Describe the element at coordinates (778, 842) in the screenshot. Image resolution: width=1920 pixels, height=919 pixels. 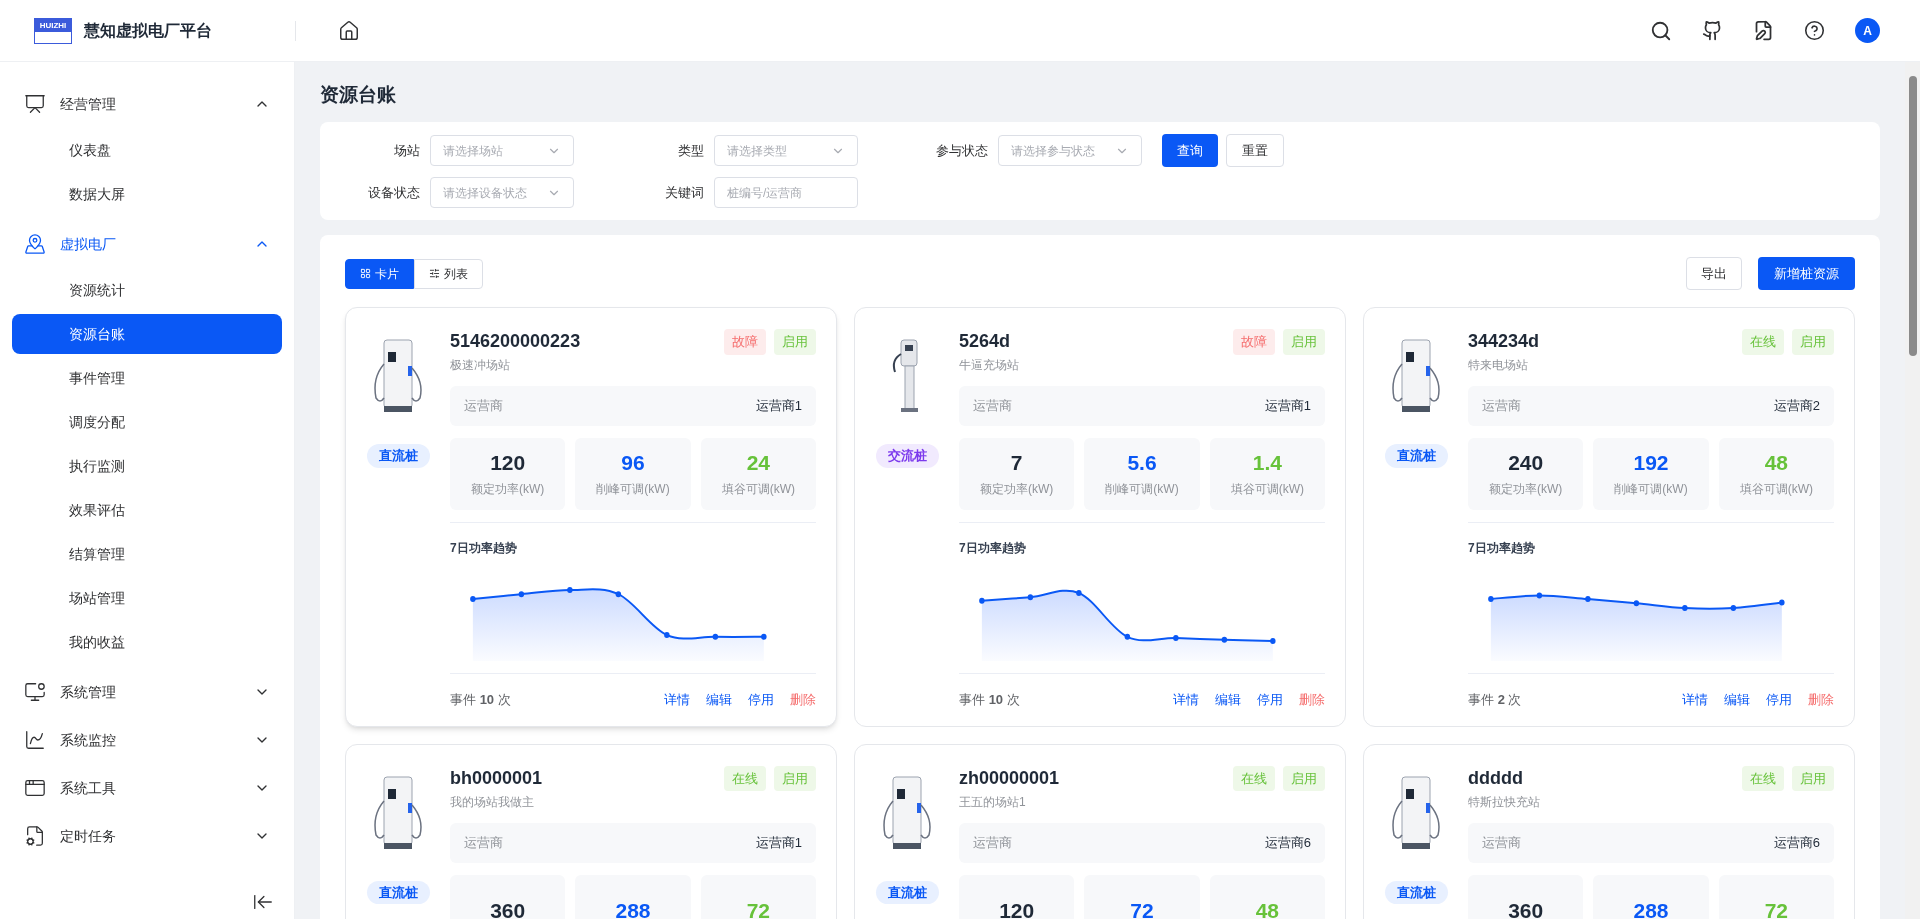
I see `operator-value: 运营商1` at that location.